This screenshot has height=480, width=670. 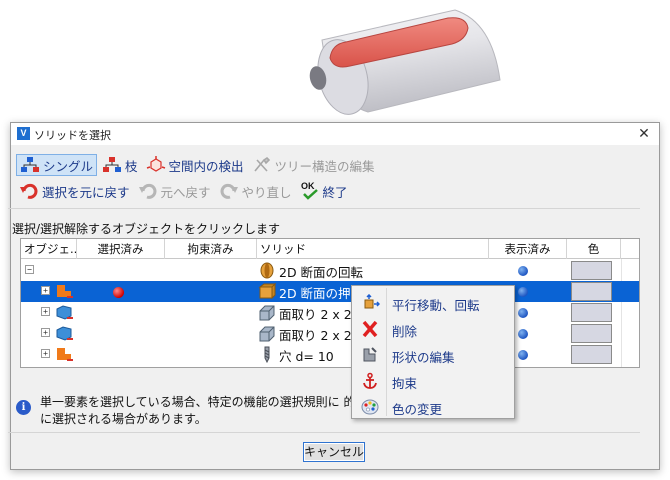 I want to click on toolbar-row-1: シングル 枝 空間内の検出 ツリー構造の編集, so click(x=198, y=165).